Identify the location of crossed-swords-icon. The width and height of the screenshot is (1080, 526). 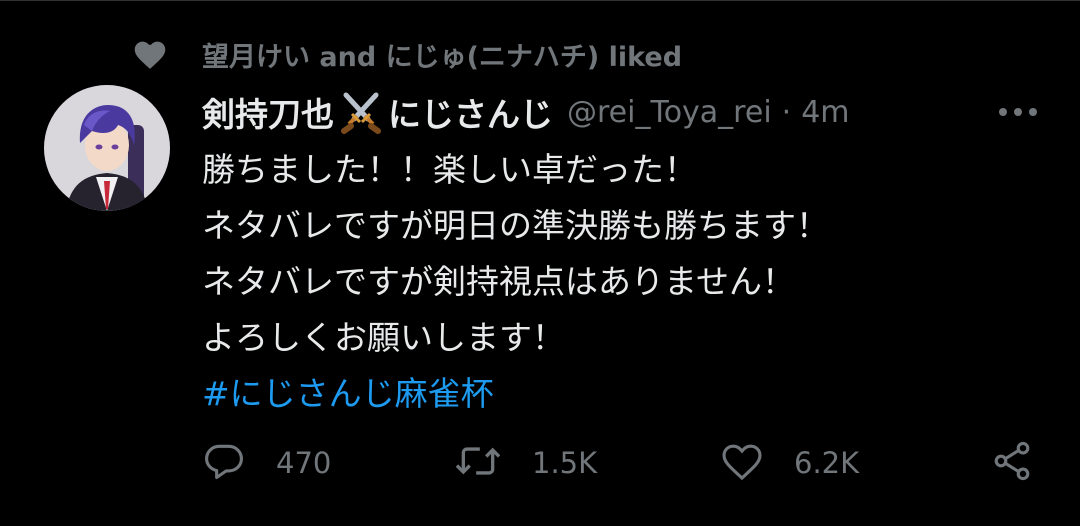
(361, 112).